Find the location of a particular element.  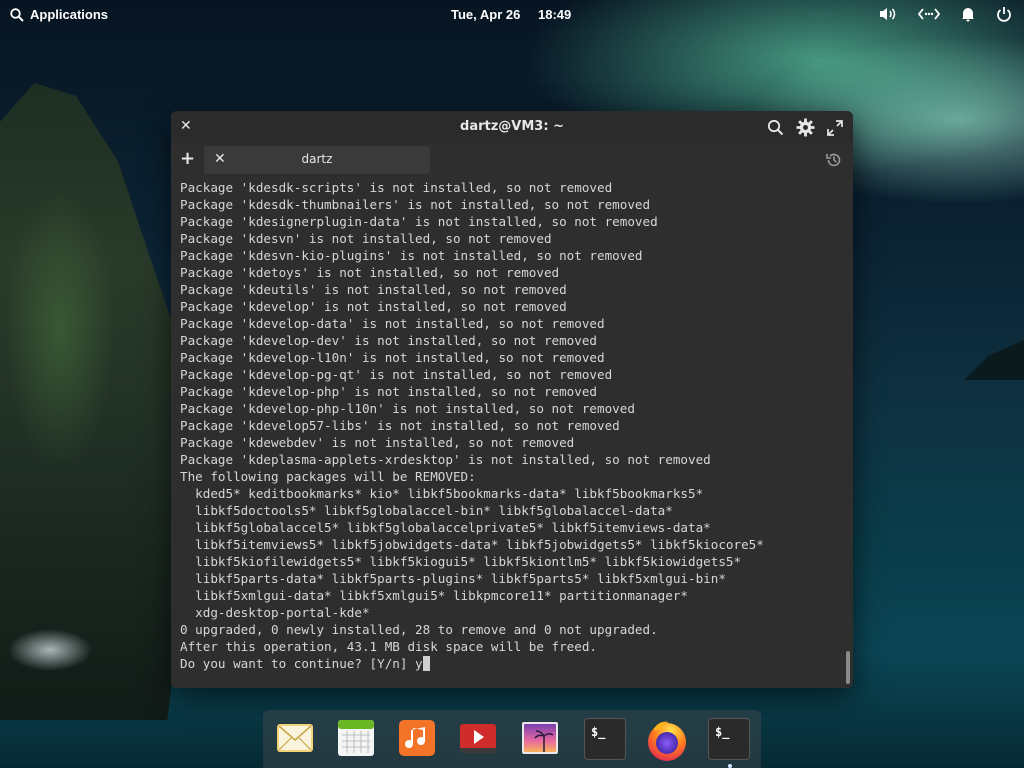

terminal-prompt-line: Do you want to continue? [Y/n] y is located at coordinates (510, 663).